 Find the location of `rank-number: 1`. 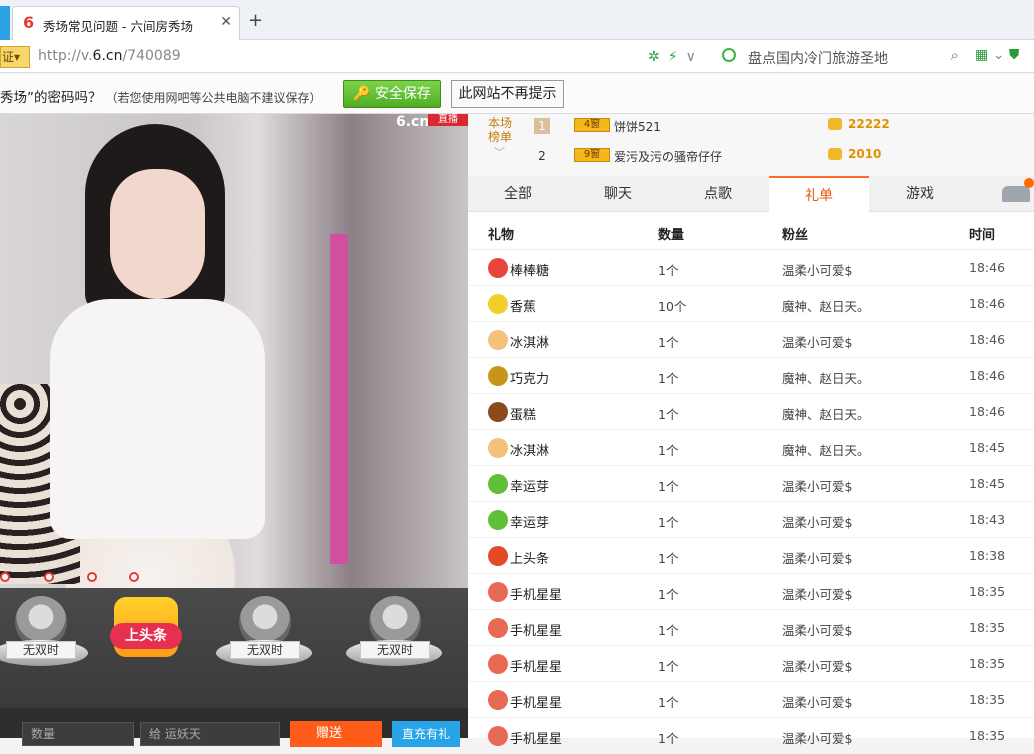

rank-number: 1 is located at coordinates (542, 126).